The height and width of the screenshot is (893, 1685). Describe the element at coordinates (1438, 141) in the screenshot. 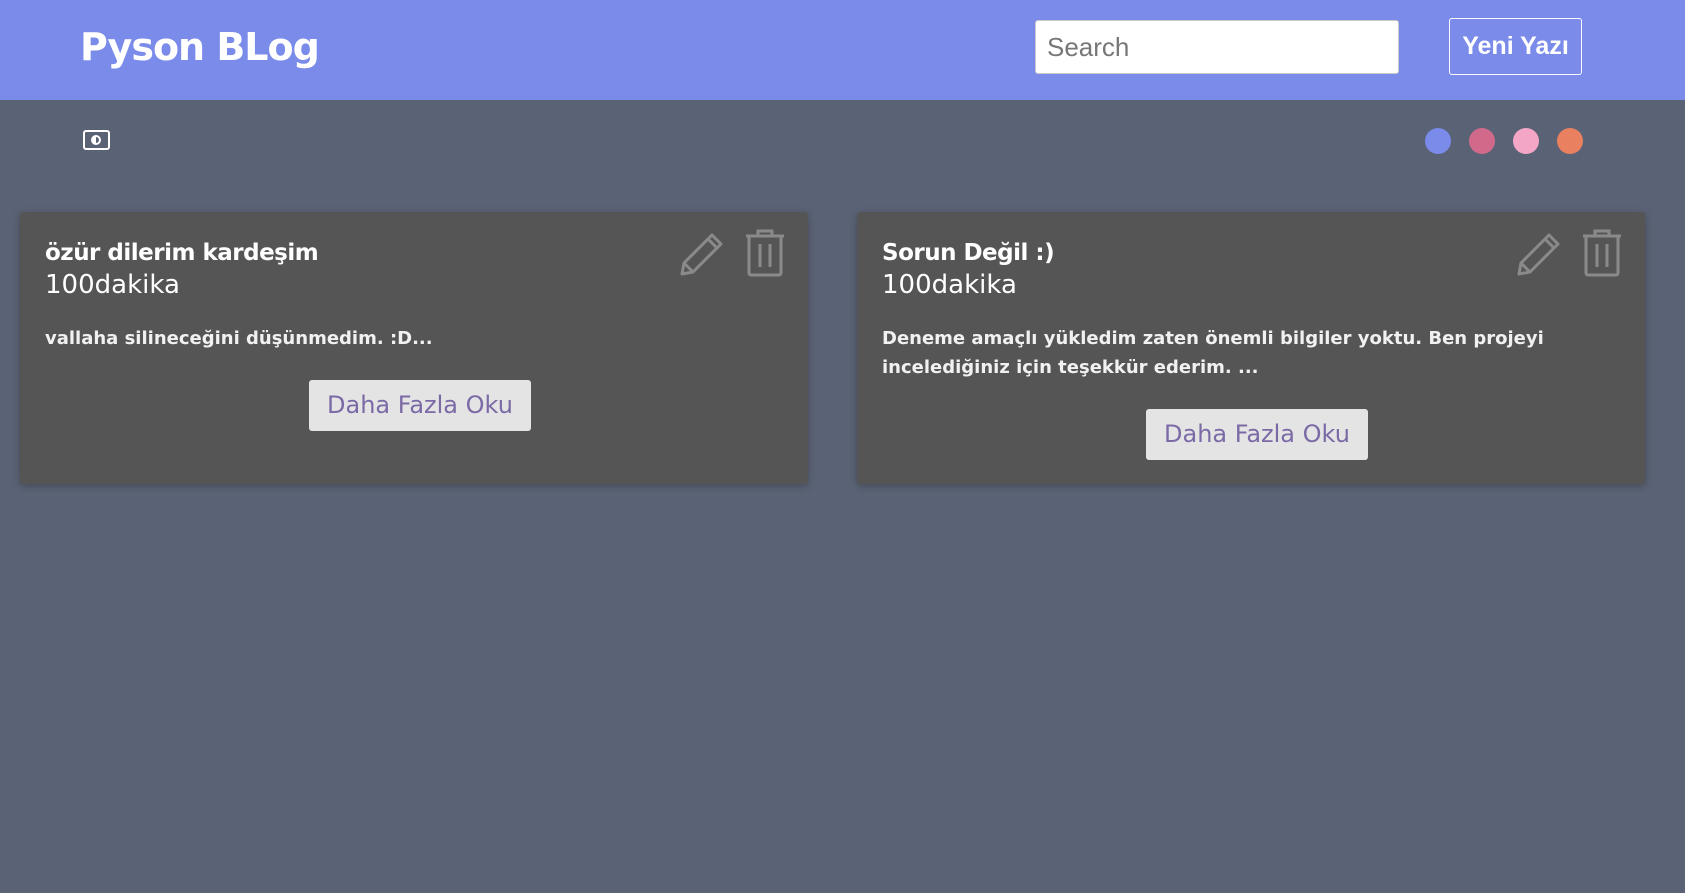

I see `theme-color-blue` at that location.